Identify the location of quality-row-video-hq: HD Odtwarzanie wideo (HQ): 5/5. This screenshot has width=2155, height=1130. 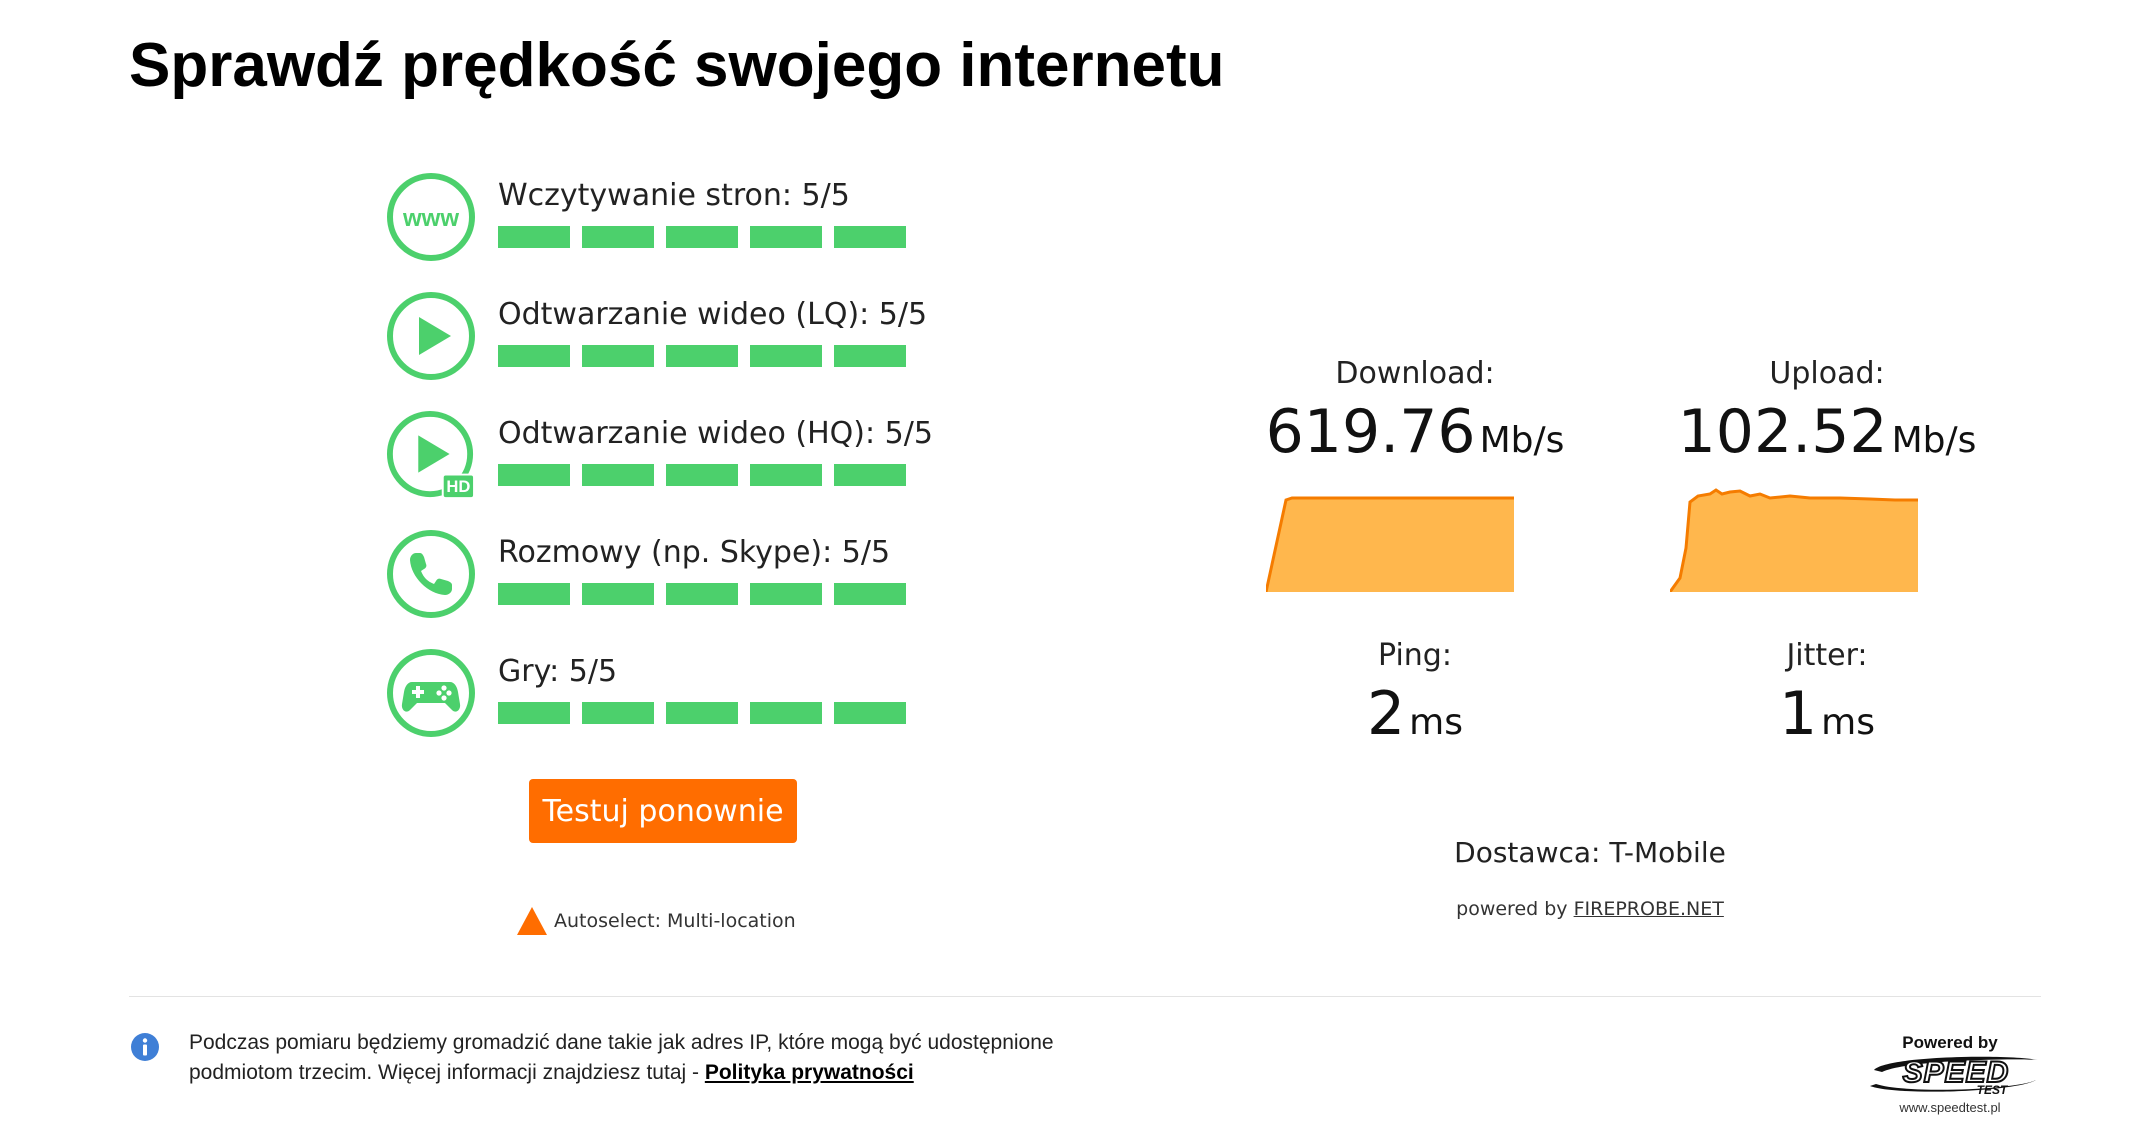
(666, 467).